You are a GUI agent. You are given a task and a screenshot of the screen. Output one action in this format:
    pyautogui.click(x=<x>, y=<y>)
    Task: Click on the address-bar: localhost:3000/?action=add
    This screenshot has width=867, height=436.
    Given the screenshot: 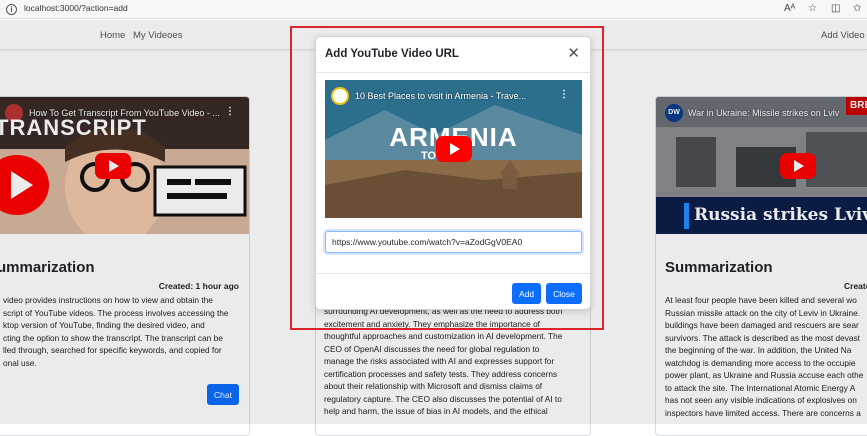 What is the action you would take?
    pyautogui.click(x=76, y=8)
    